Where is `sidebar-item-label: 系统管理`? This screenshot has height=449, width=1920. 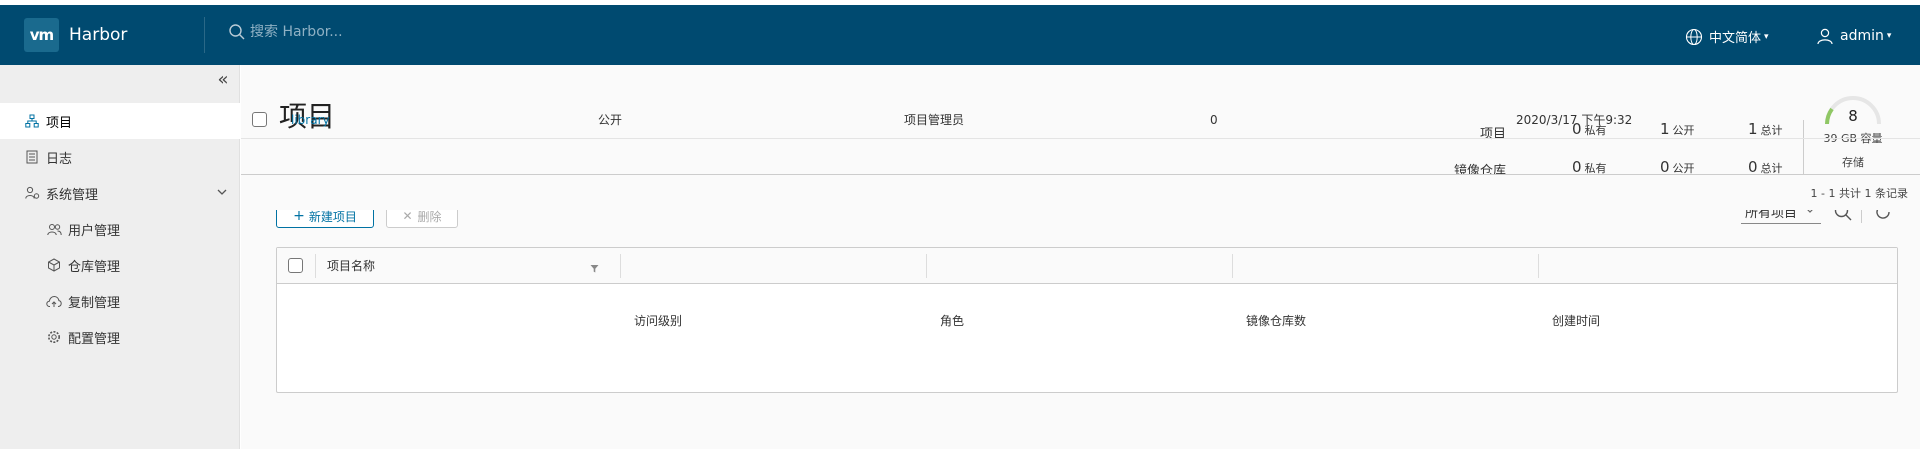
sidebar-item-label: 系统管理 is located at coordinates (72, 195).